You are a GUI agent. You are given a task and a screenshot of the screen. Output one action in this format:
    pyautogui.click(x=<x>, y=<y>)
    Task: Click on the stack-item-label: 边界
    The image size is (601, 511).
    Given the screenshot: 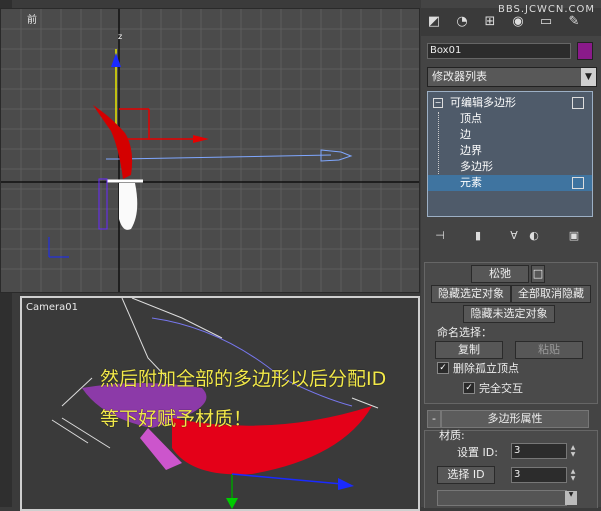 What is the action you would take?
    pyautogui.click(x=471, y=150)
    